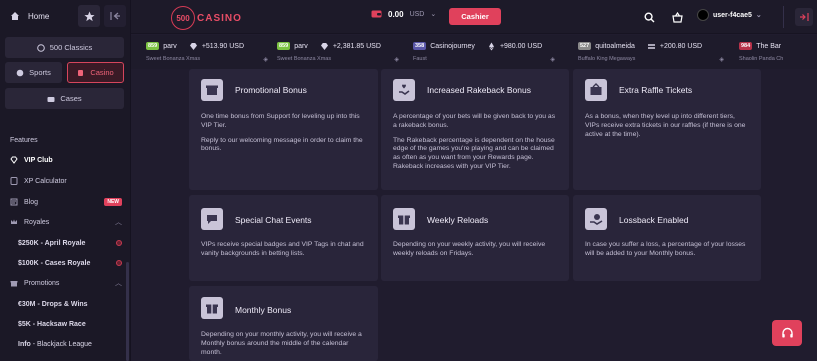  I want to click on search-button, so click(649, 17).